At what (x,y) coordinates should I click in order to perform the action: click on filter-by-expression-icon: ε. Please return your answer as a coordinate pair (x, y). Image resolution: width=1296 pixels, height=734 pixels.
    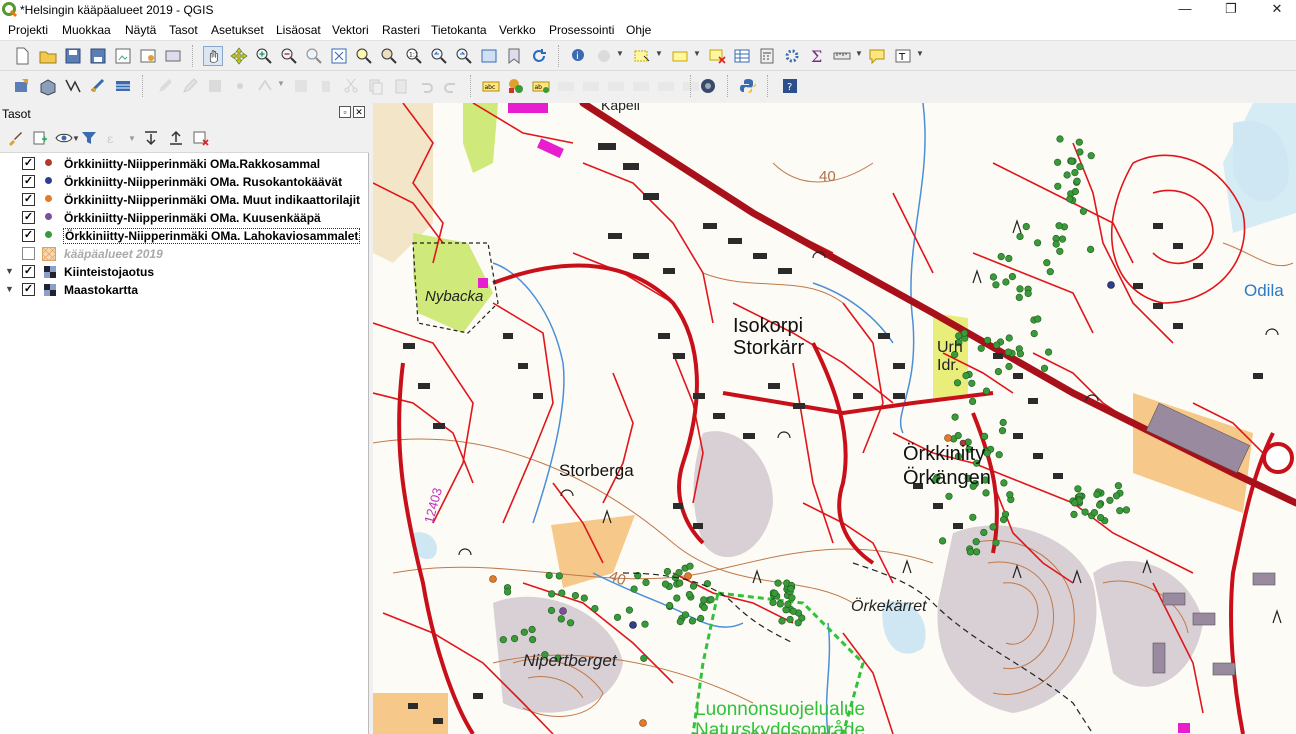
    Looking at the image, I should click on (114, 138).